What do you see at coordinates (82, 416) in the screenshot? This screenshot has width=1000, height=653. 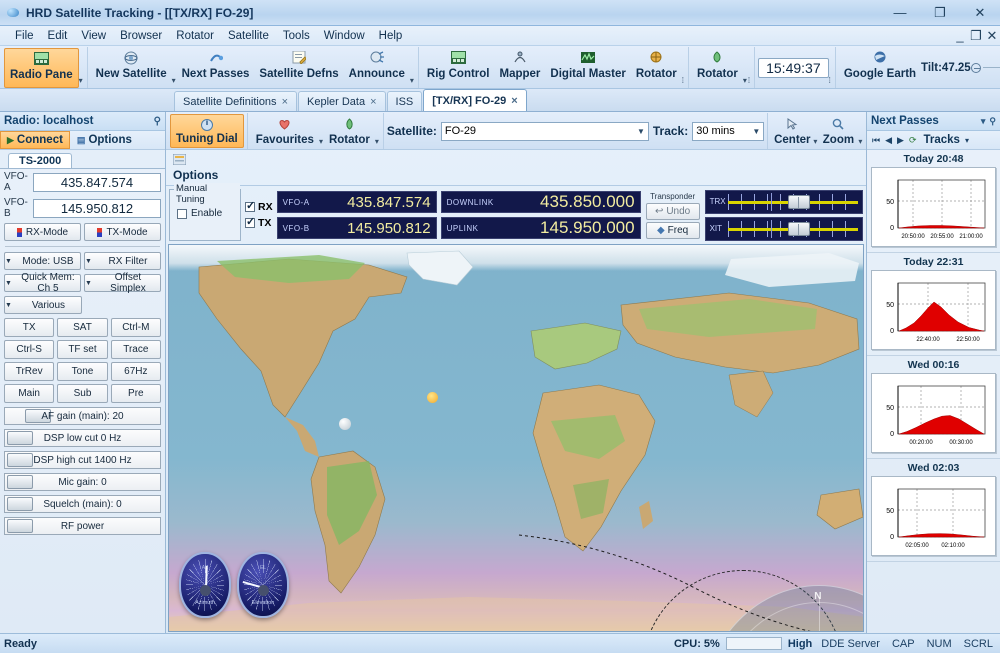 I see `af-gain-slider: AF gain (main): 20` at bounding box center [82, 416].